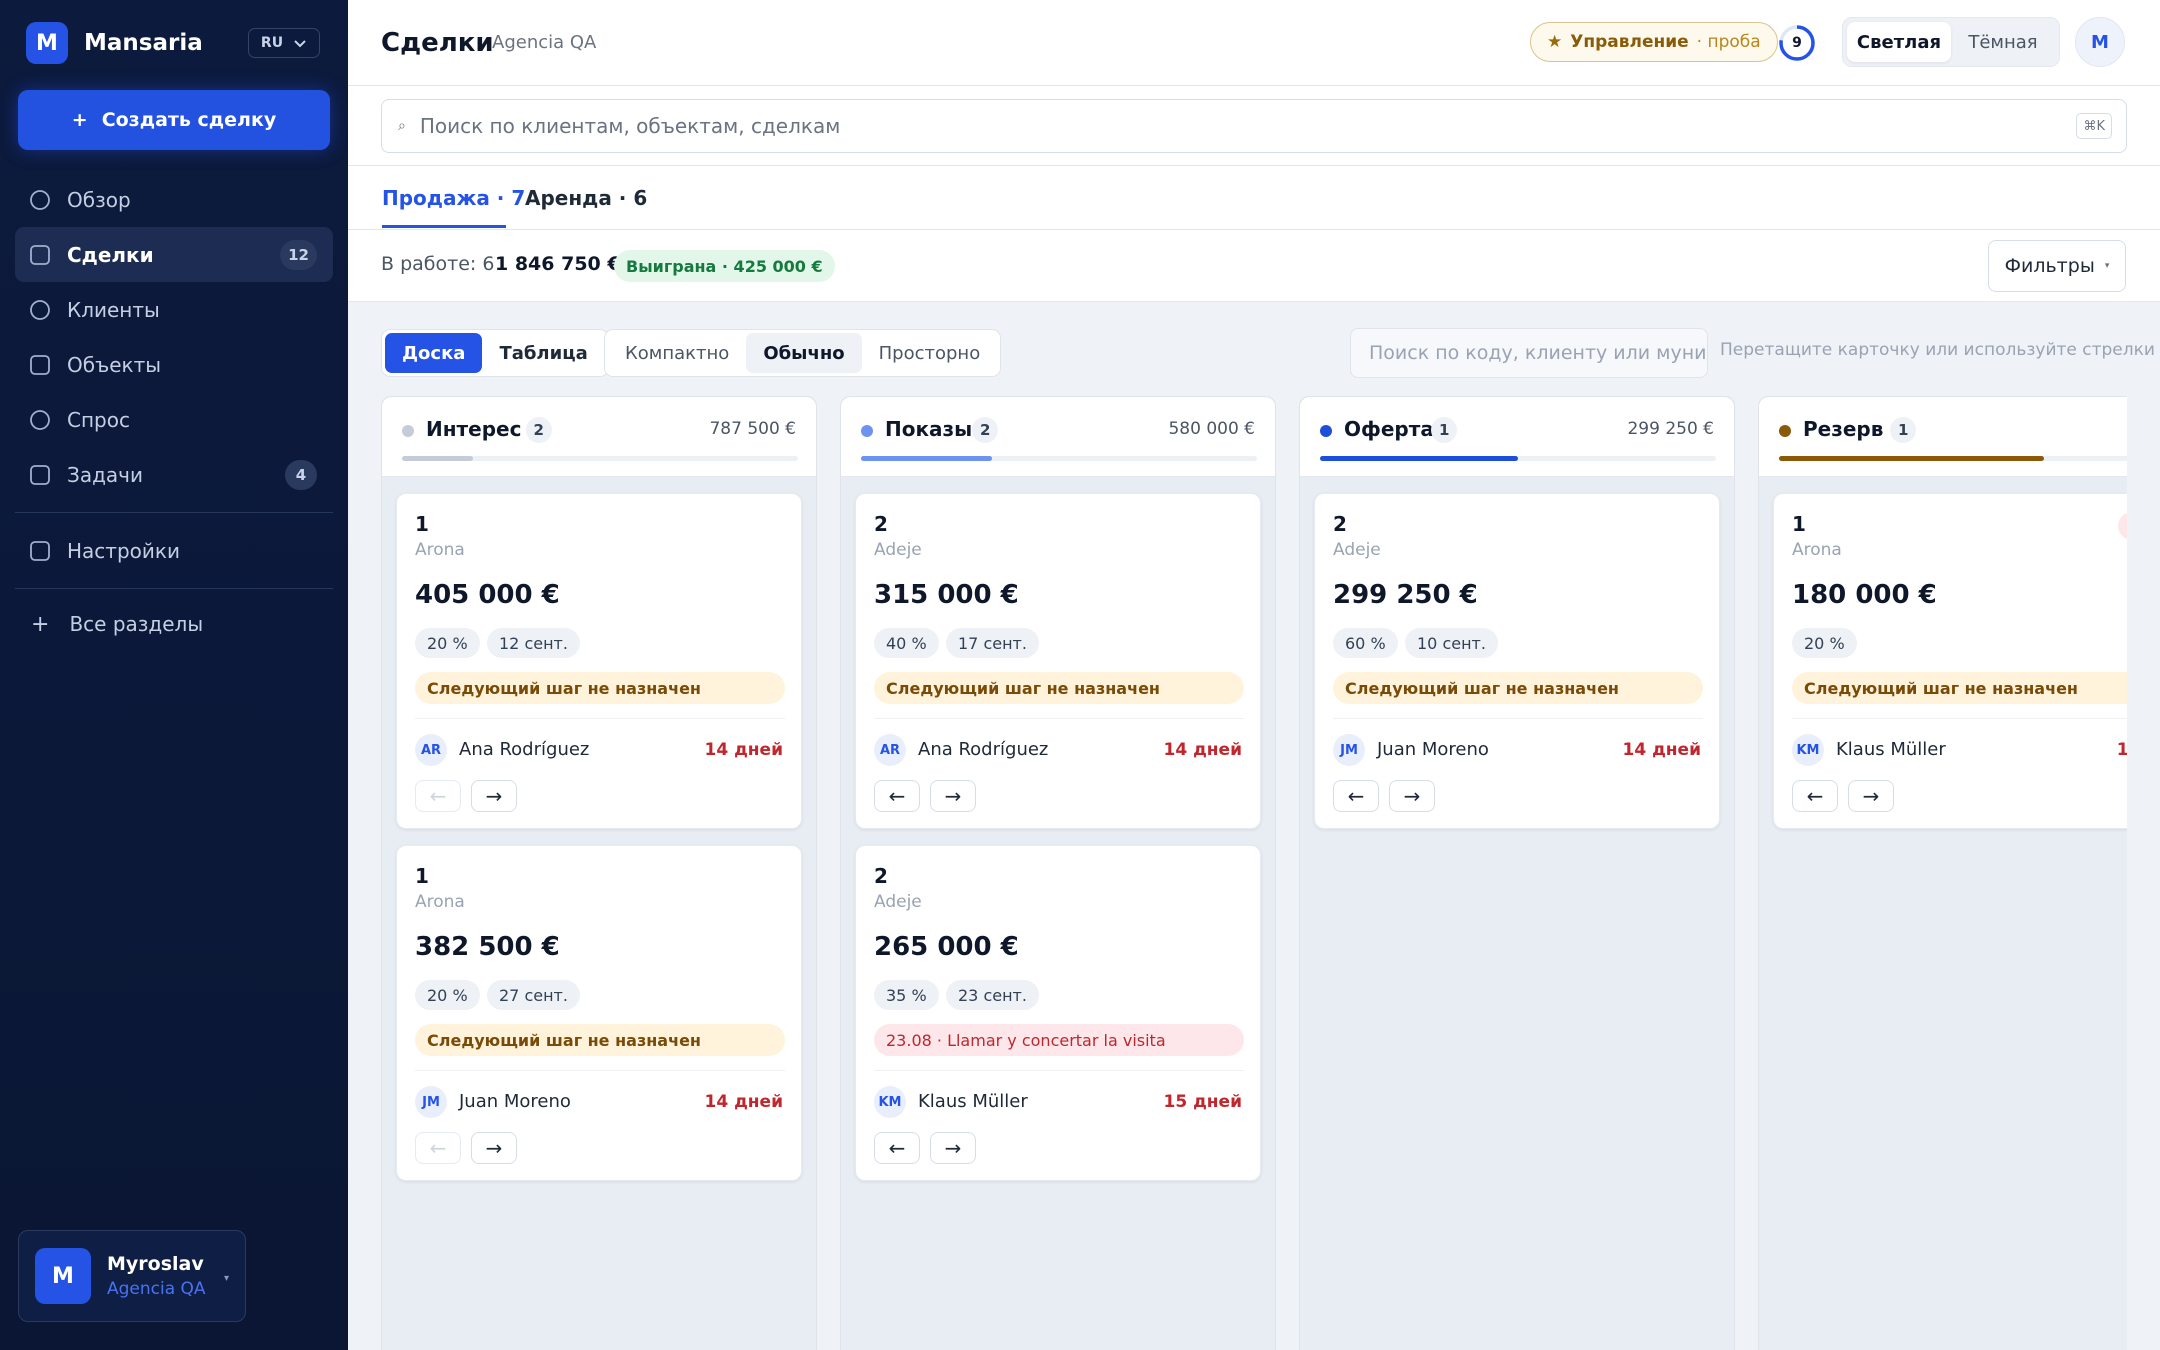  Describe the element at coordinates (898, 550) in the screenshot. I see `deal-location: Adeje` at that location.